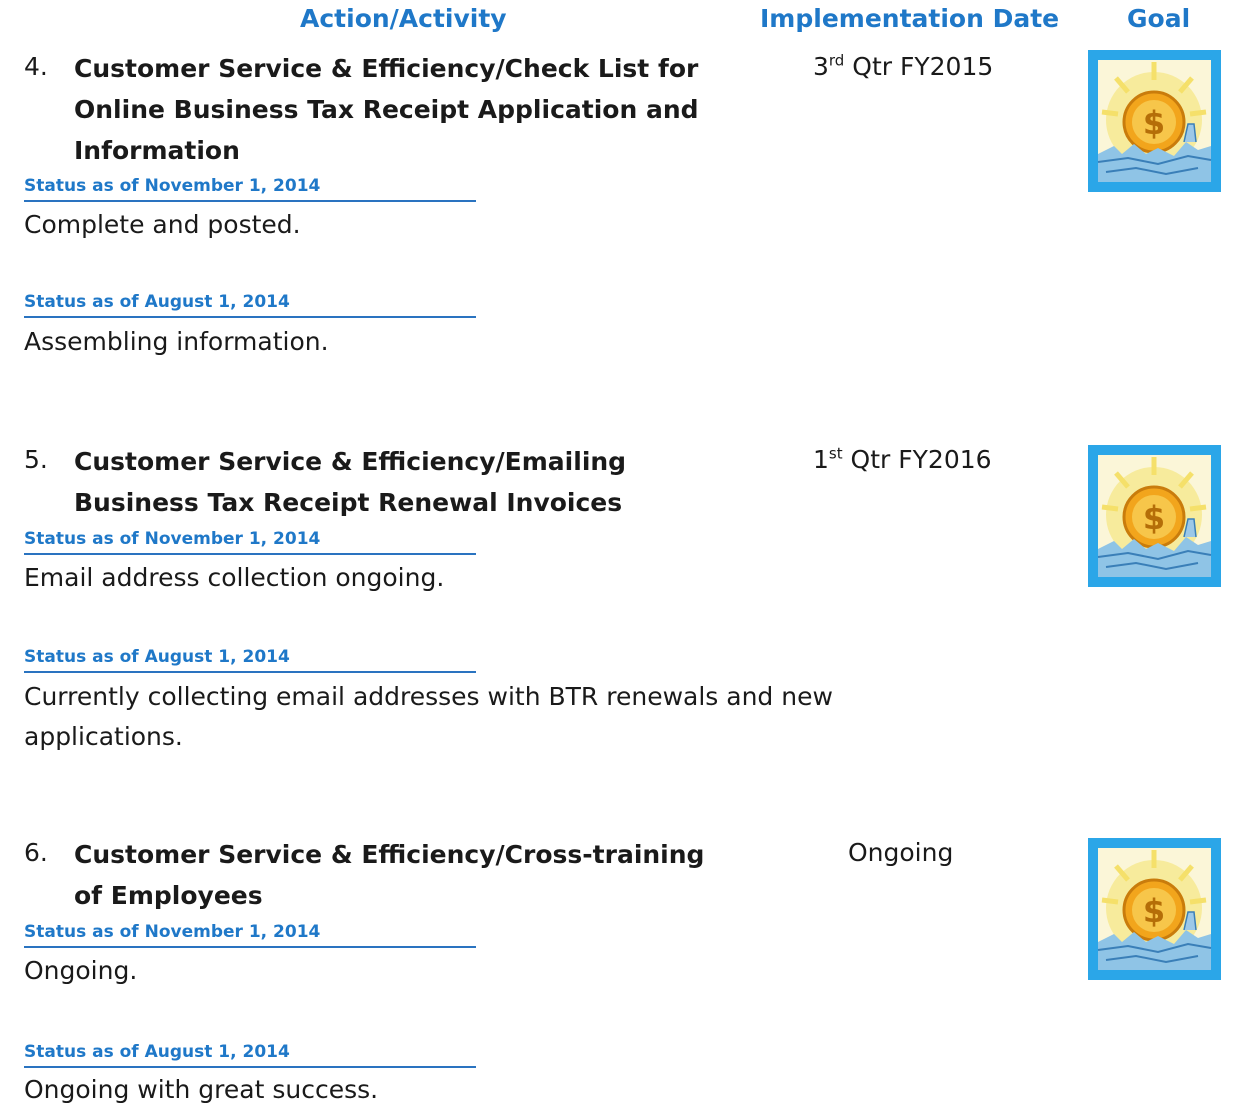 Image resolution: width=1241 pixels, height=1111 pixels. Describe the element at coordinates (403, 18) in the screenshot. I see `column-header-action: Action/Activity` at that location.